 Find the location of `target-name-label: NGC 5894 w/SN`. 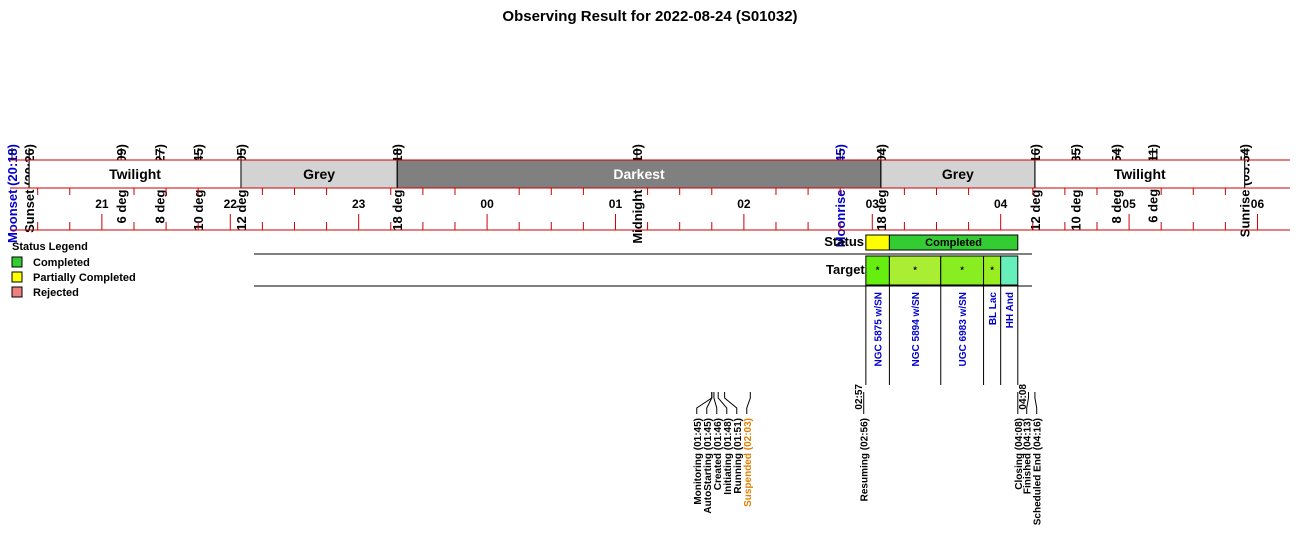

target-name-label: NGC 5894 w/SN is located at coordinates (916, 329).